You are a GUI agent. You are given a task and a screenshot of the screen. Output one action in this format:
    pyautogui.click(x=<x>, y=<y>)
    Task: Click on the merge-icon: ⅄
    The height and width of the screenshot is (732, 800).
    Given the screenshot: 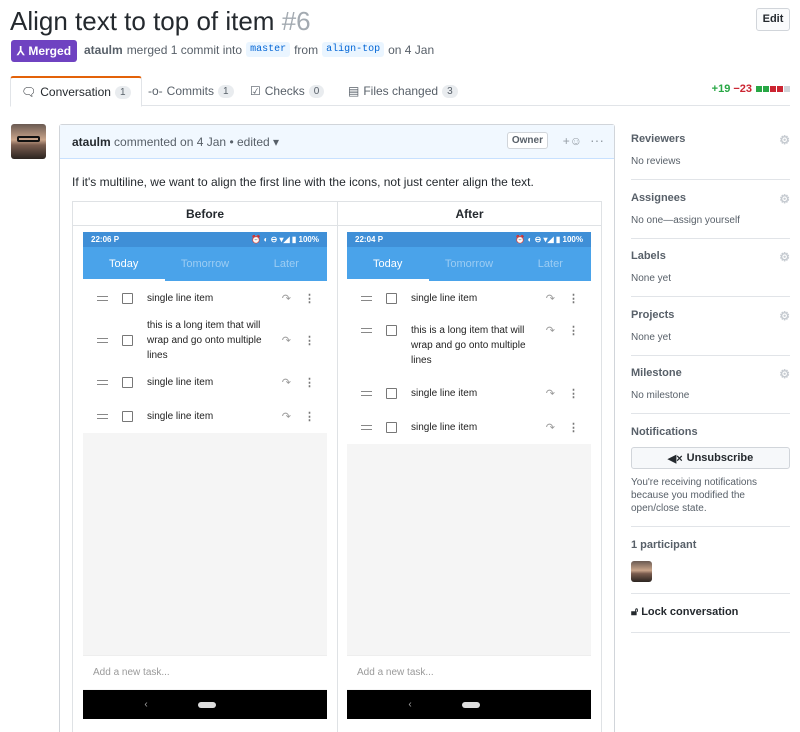 What is the action you would take?
    pyautogui.click(x=21, y=51)
    